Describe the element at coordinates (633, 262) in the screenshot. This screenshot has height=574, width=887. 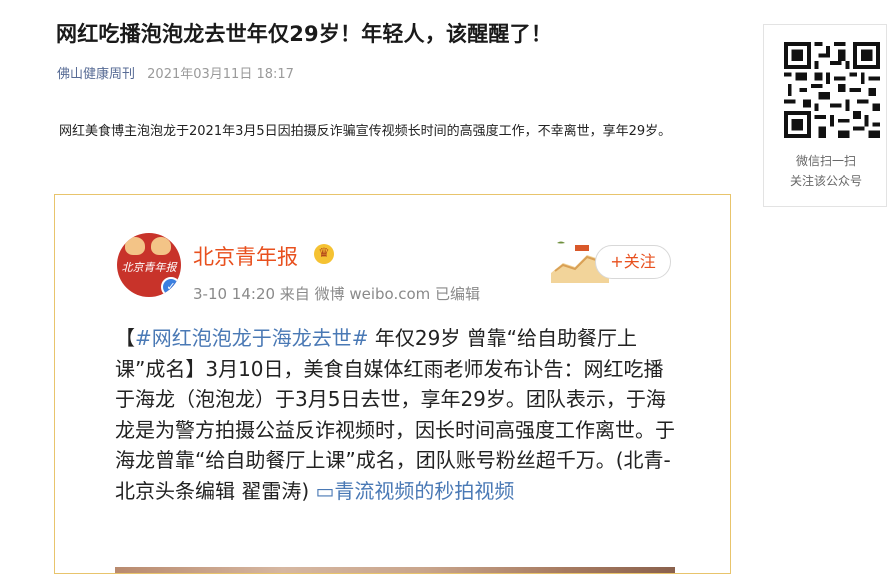
I see `follow-button: +关注` at that location.